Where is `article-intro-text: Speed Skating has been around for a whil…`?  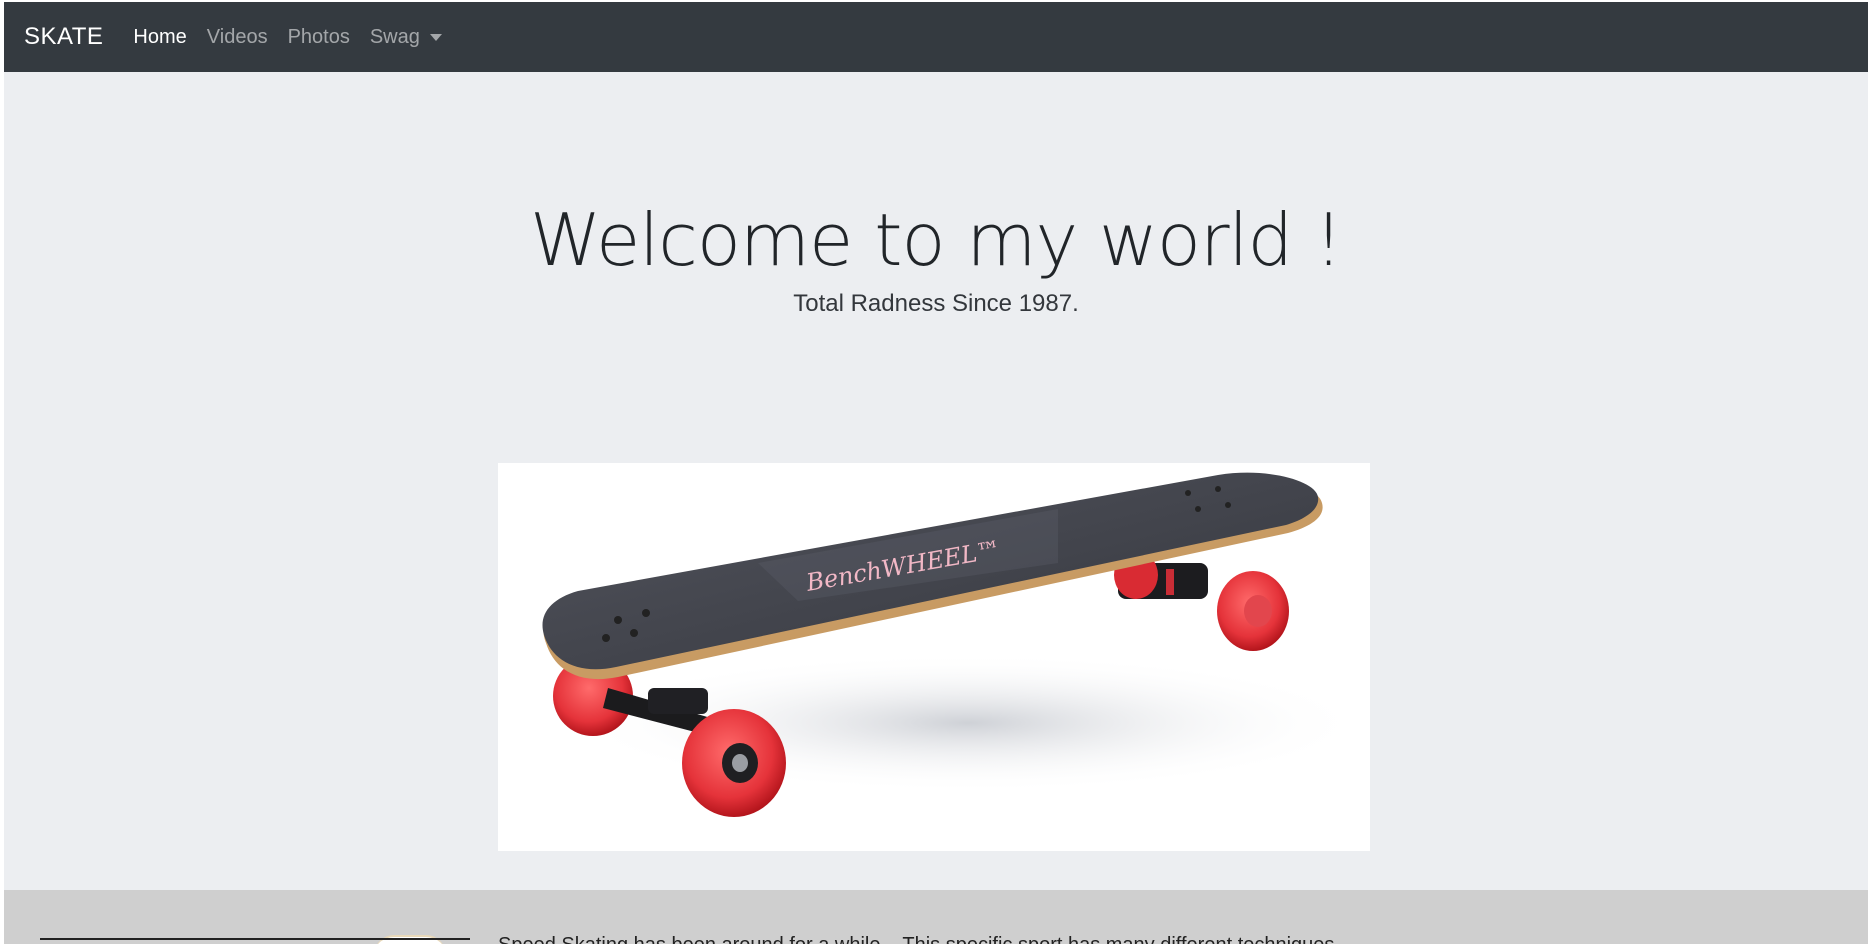 article-intro-text: Speed Skating has been around for a whil… is located at coordinates (916, 939).